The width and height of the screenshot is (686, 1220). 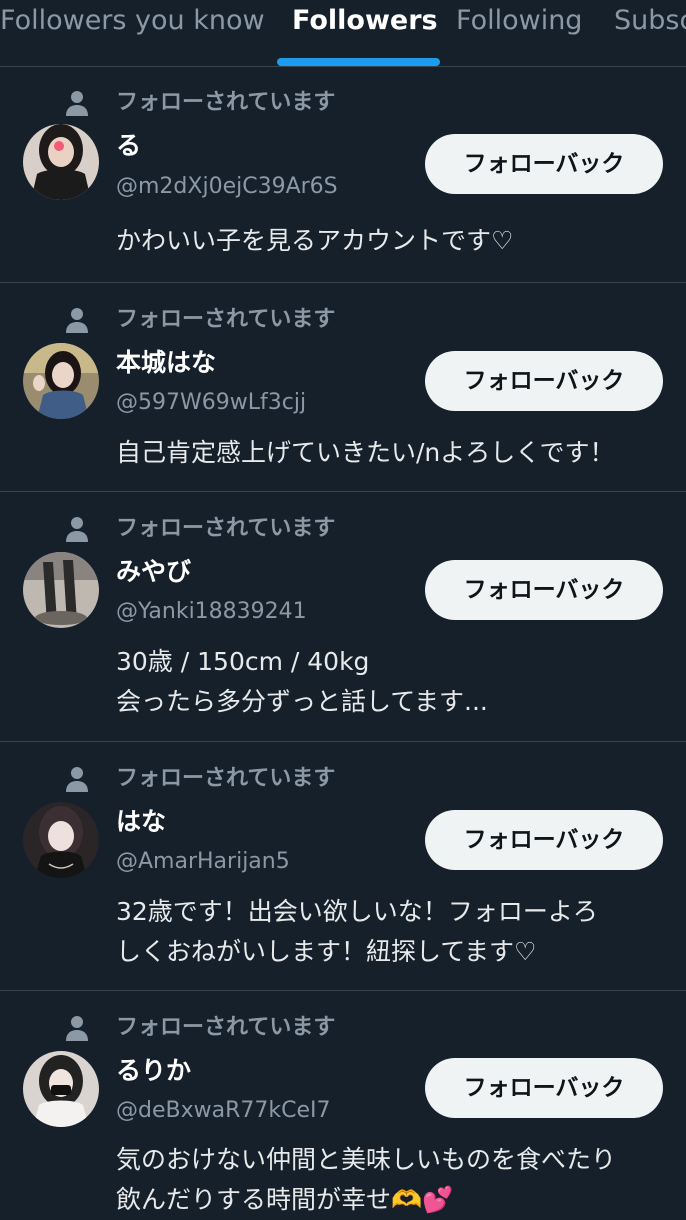 I want to click on user-bio: 気のおけない仲間と美味しいものを食べたり 飲んだりする時間が幸せ🫶💕, so click(x=366, y=1179).